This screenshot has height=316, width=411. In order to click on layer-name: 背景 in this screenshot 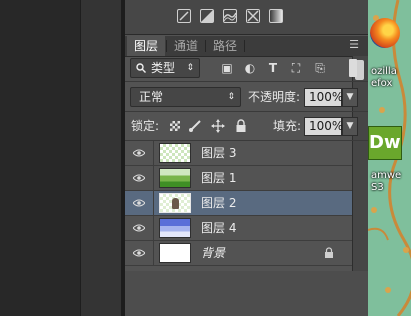, I will do `click(213, 253)`.